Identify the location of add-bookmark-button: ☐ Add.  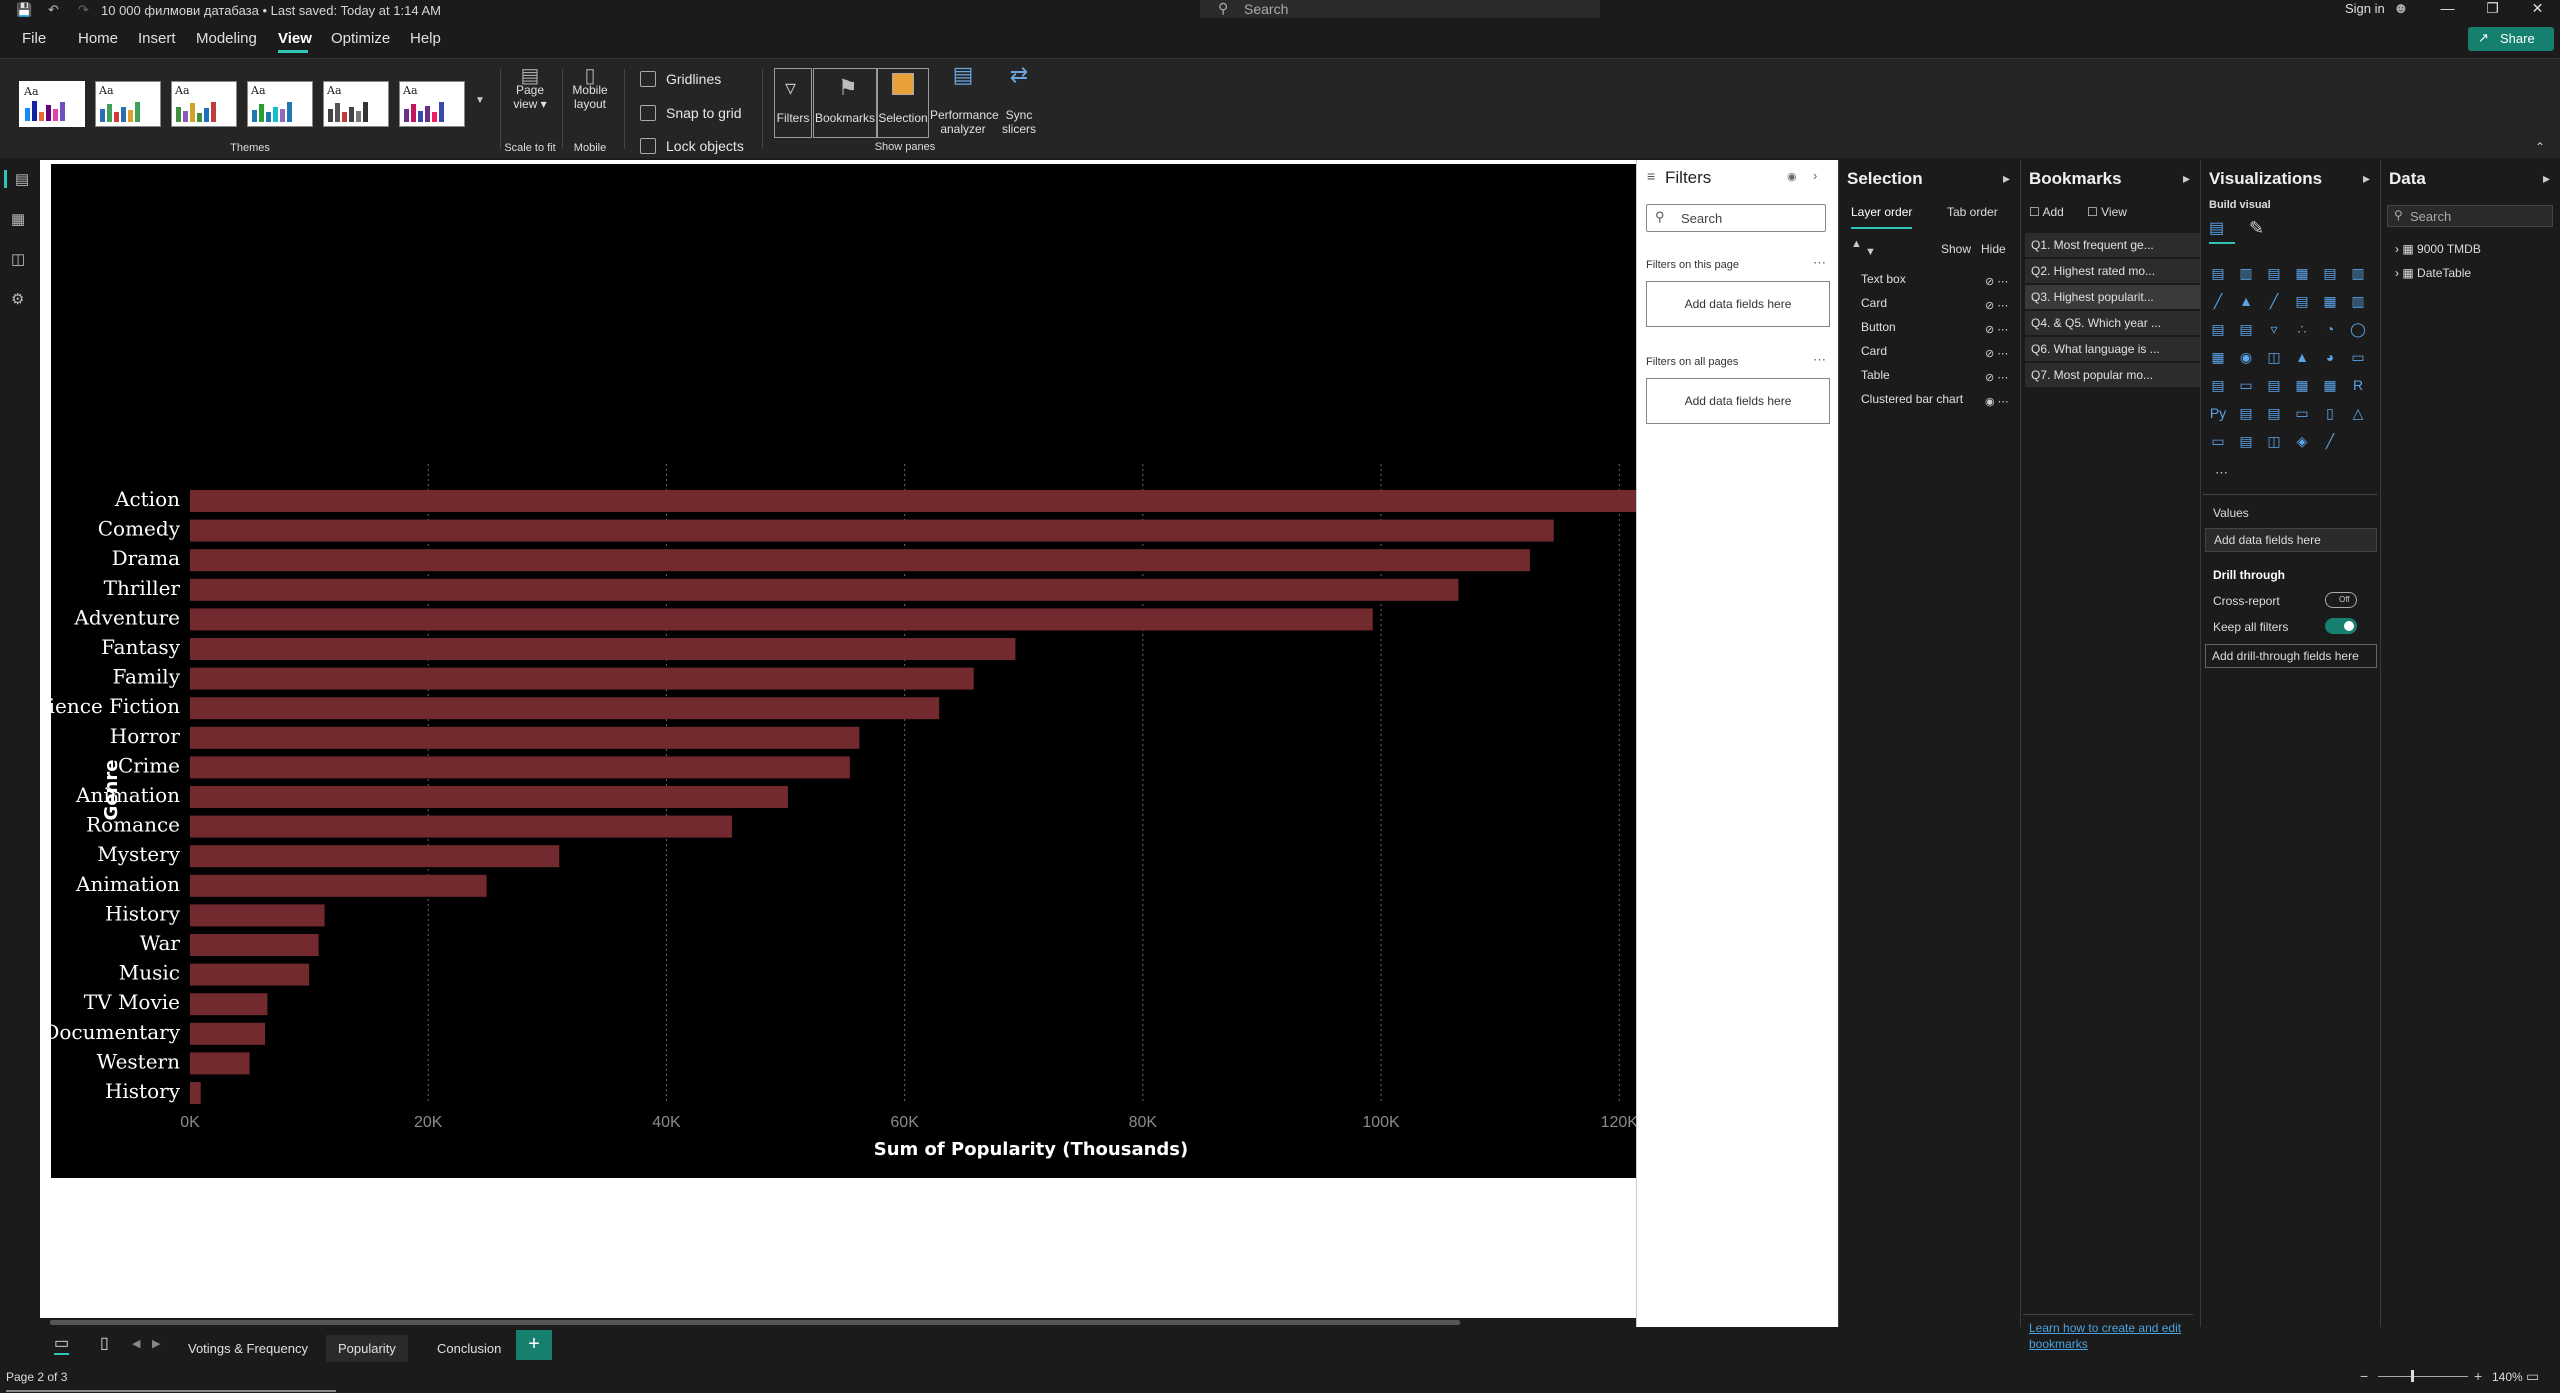
(2046, 212).